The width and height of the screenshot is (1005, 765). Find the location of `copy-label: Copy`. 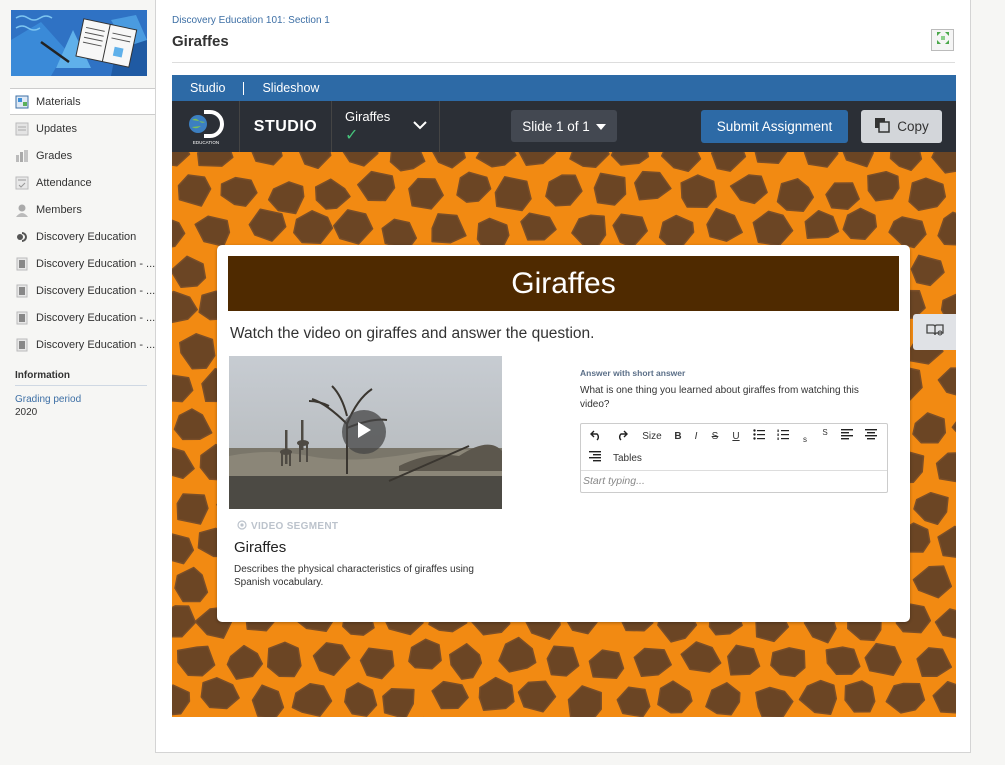

copy-label: Copy is located at coordinates (913, 126).